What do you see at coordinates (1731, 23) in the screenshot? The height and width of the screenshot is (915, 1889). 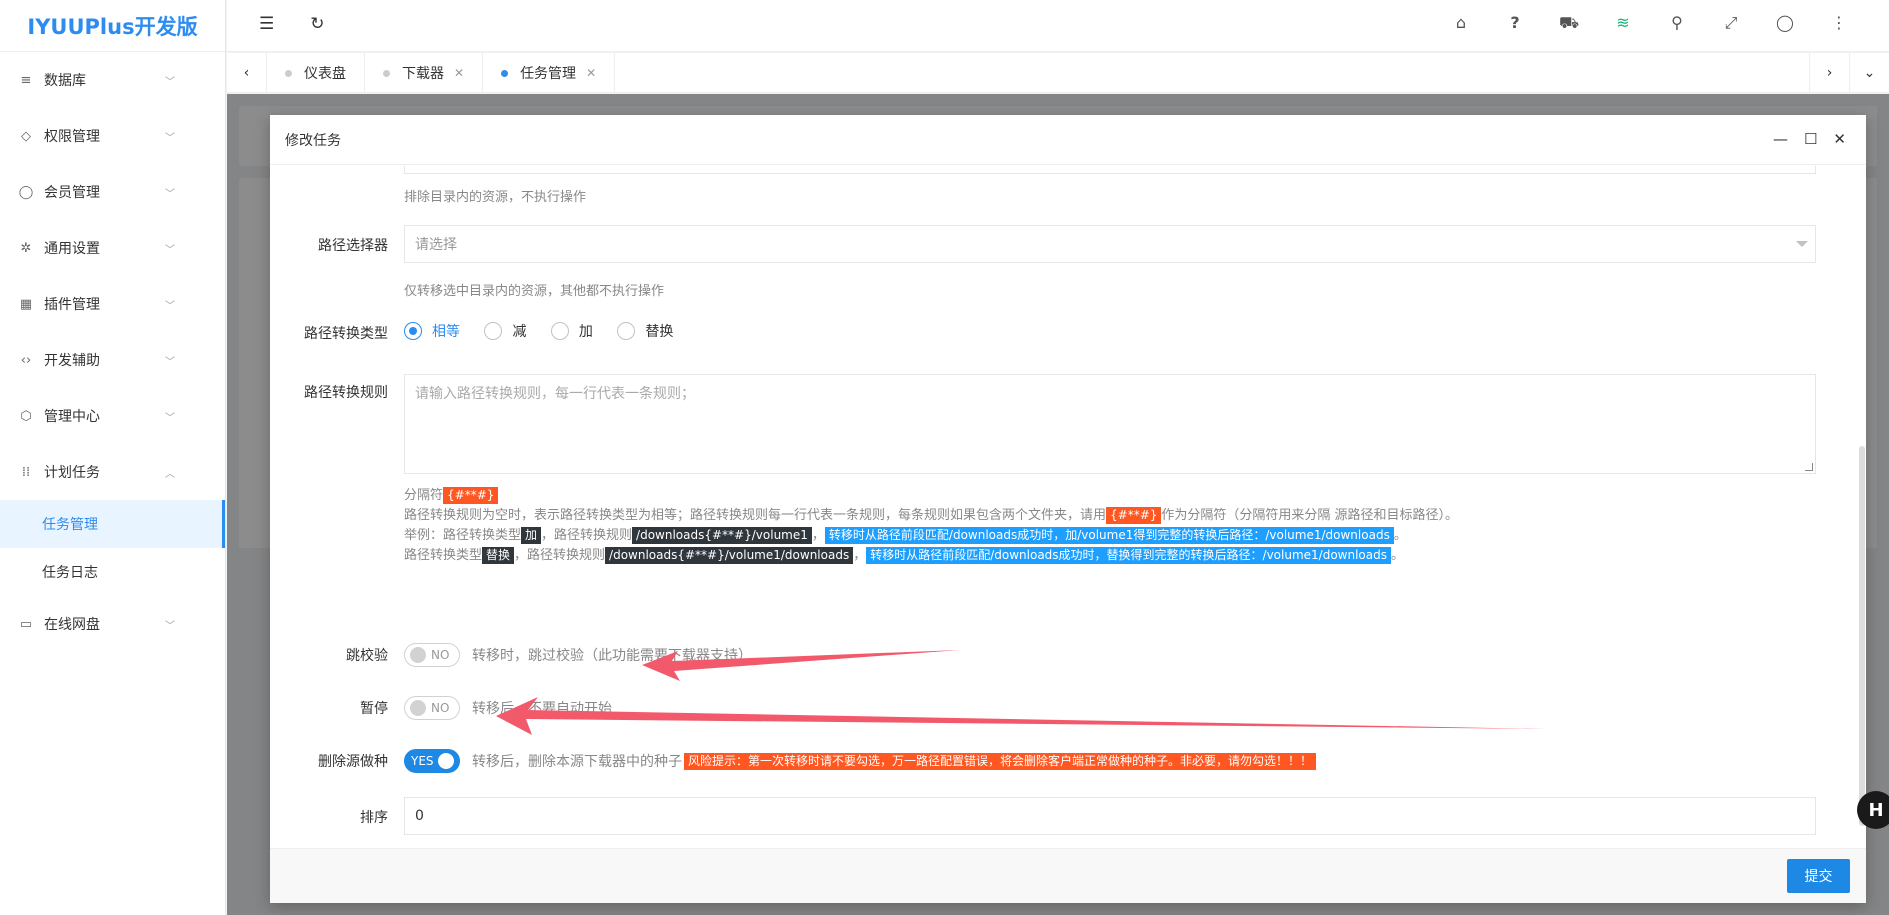 I see `fullscreen-icon: ⤢` at bounding box center [1731, 23].